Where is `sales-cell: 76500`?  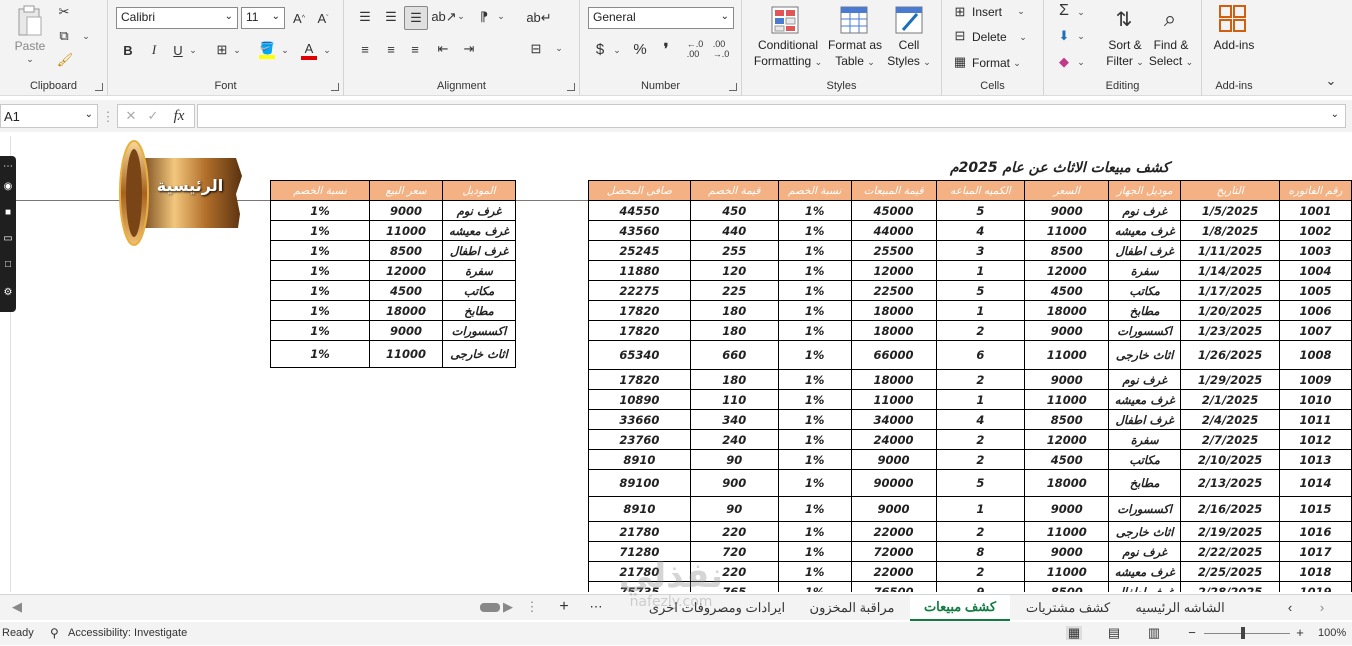 sales-cell: 76500 is located at coordinates (893, 586).